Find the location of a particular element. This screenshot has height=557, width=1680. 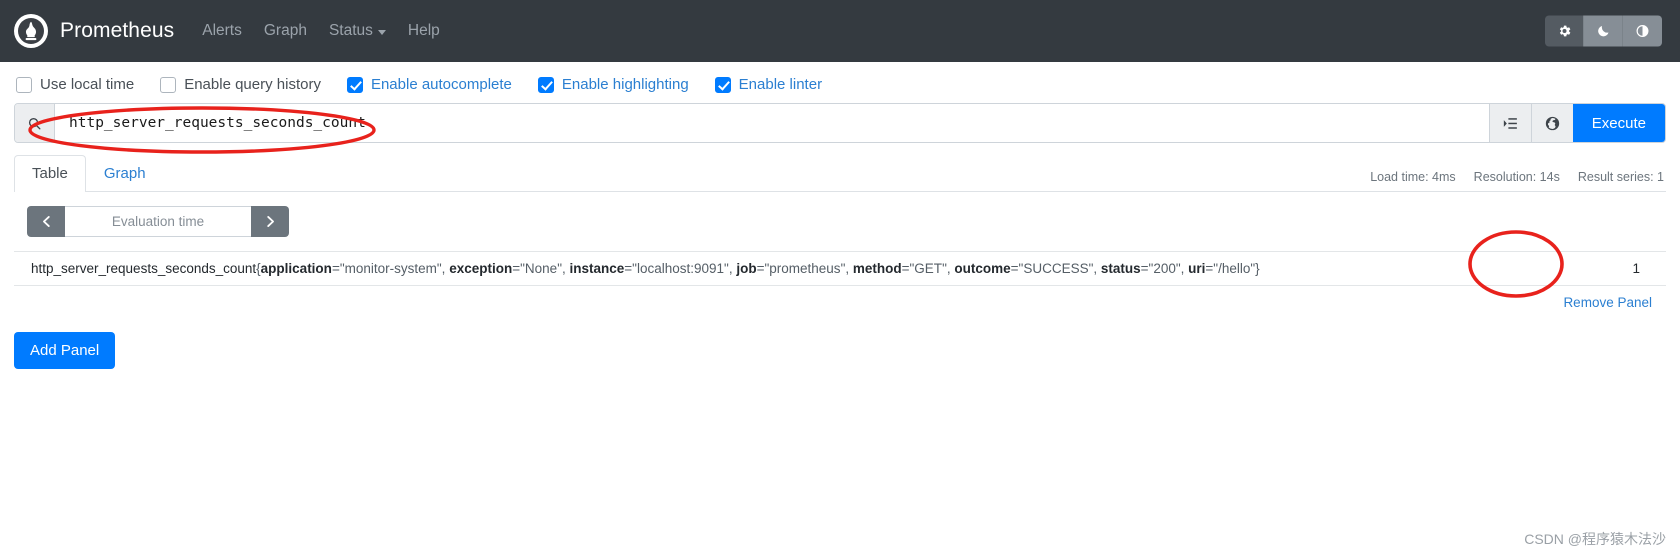

theme-dark-button is located at coordinates (1603, 31).